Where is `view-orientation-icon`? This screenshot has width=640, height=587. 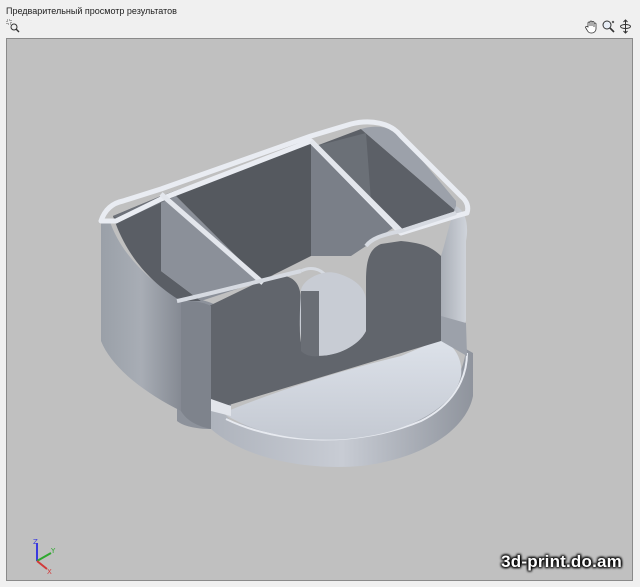
view-orientation-icon is located at coordinates (625, 26).